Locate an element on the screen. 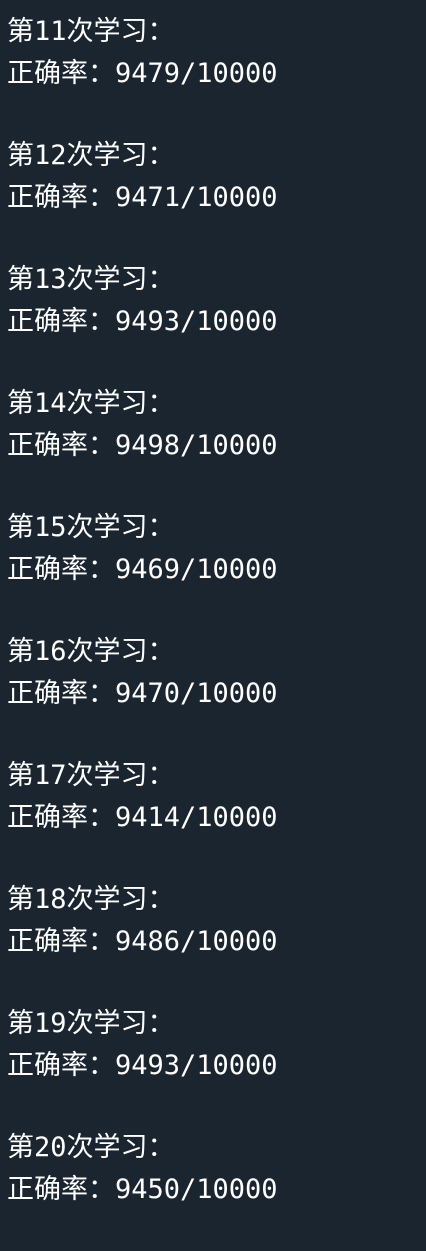 This screenshot has height=1251, width=426. accuracy-line: 正确率：9471/10000 is located at coordinates (142, 197).